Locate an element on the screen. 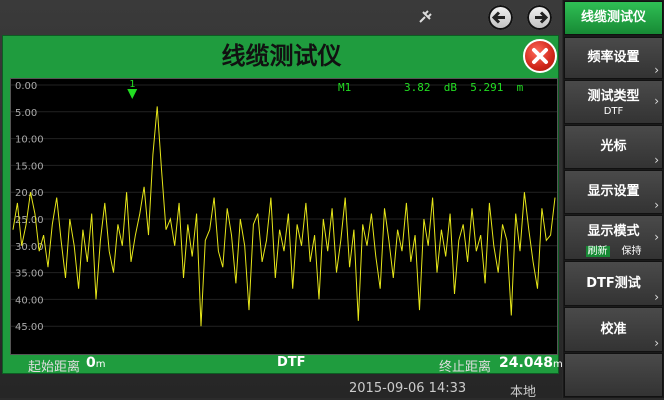 The height and width of the screenshot is (400, 664). dtf-test-button: DTF测试 › is located at coordinates (613, 283).